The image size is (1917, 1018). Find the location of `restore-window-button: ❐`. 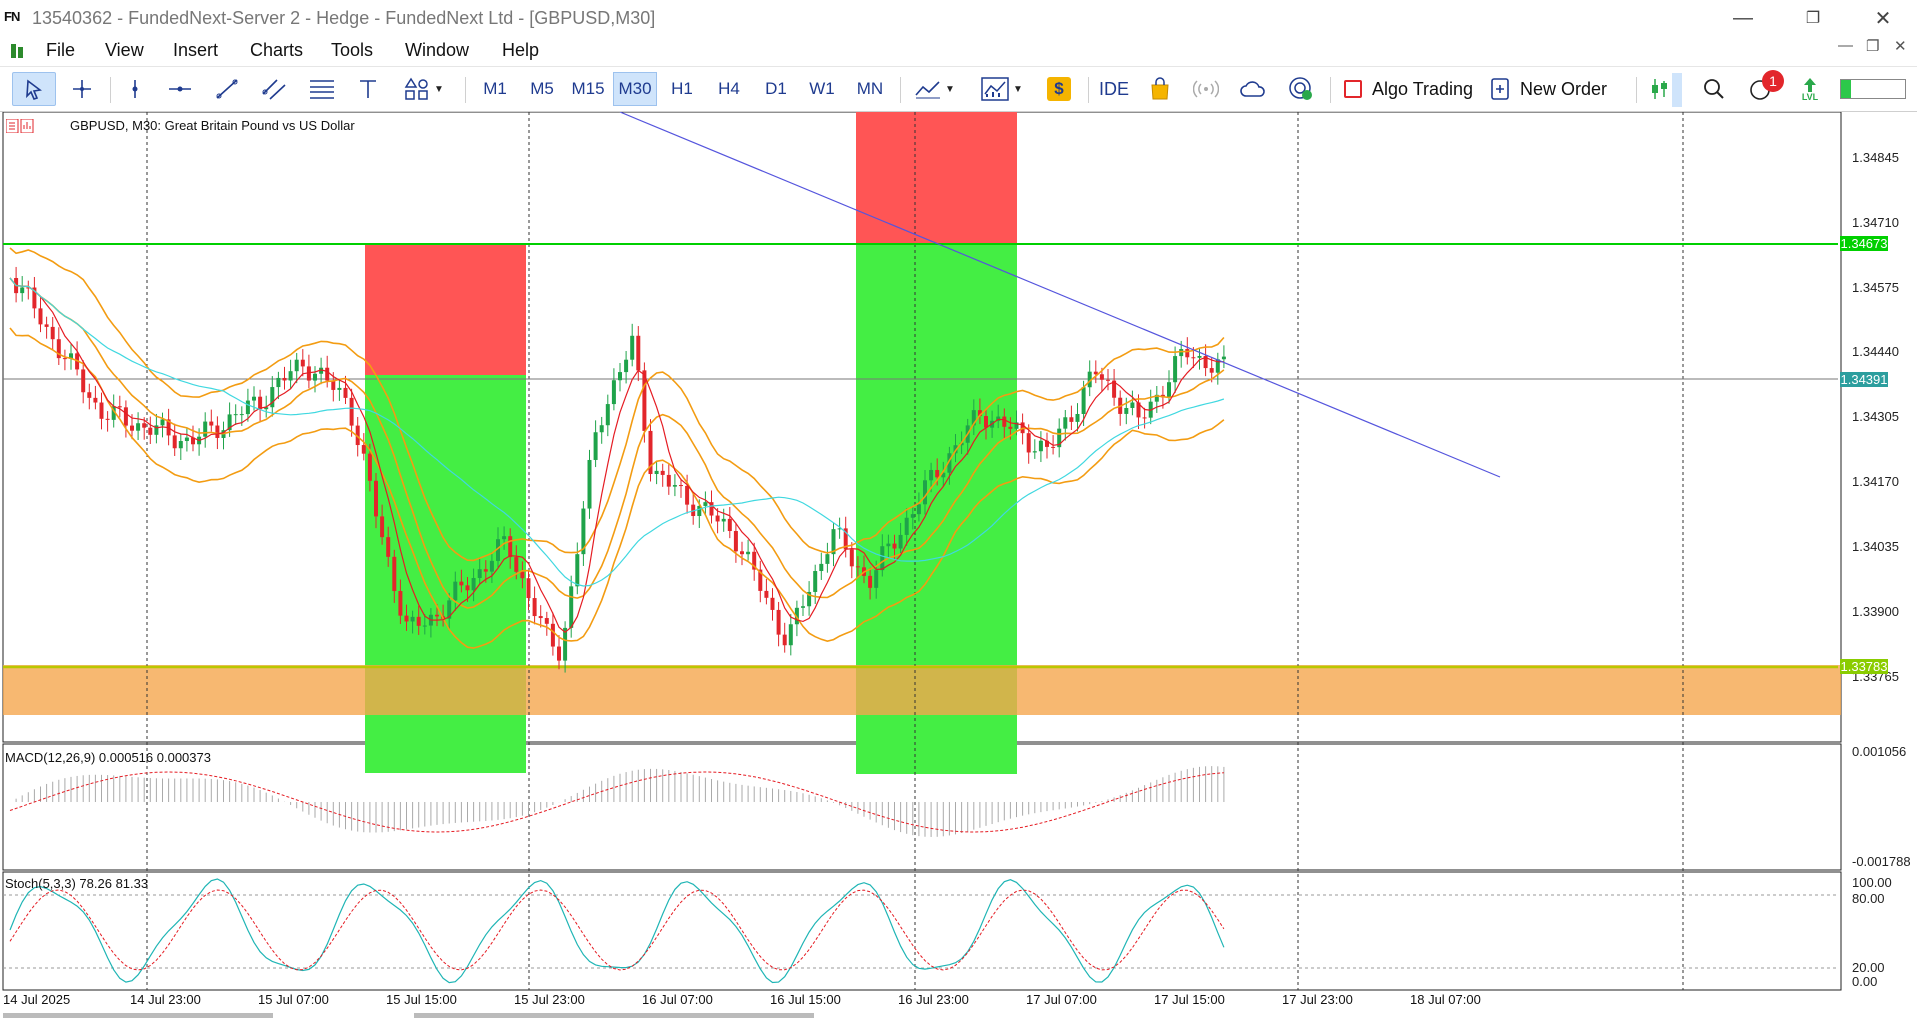

restore-window-button: ❐ is located at coordinates (1813, 18).